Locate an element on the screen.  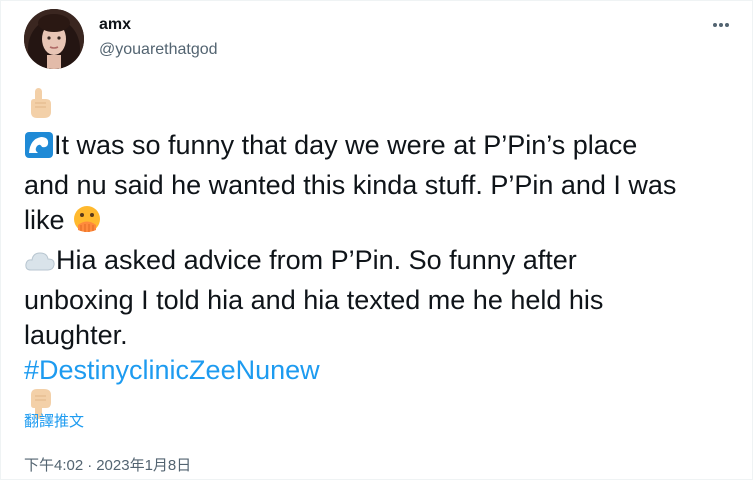
cloud-emoji is located at coordinates (40, 265).